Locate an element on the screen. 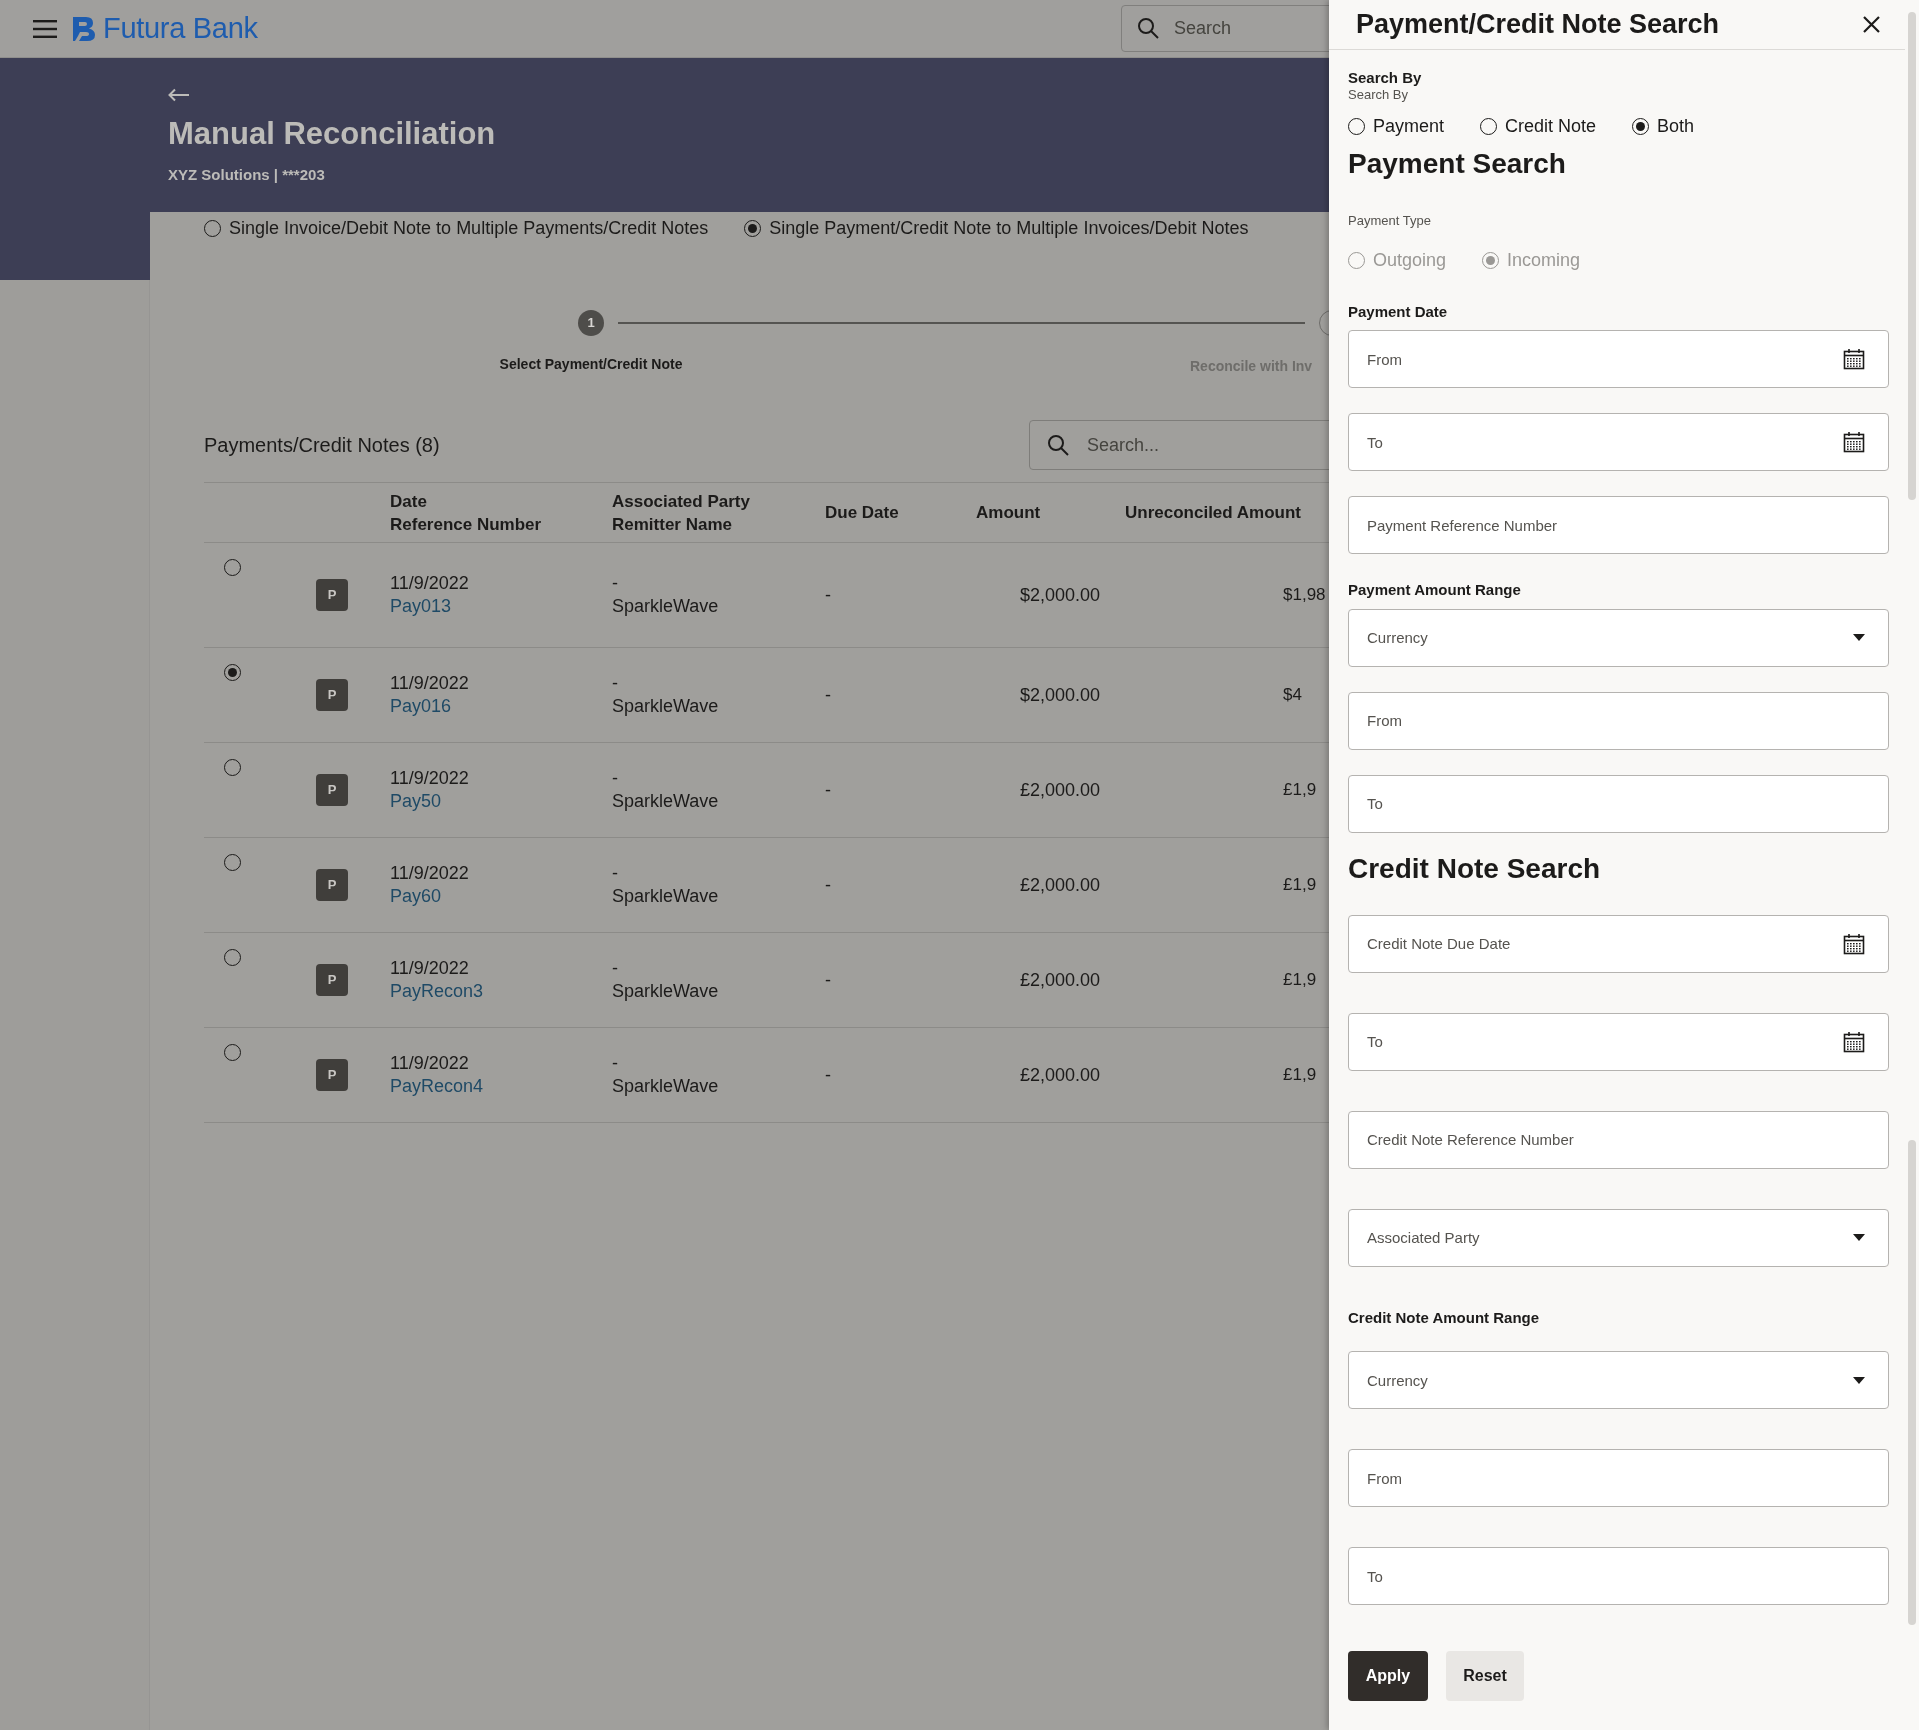 The height and width of the screenshot is (1730, 1919). column-header: Amount is located at coordinates (1008, 513).